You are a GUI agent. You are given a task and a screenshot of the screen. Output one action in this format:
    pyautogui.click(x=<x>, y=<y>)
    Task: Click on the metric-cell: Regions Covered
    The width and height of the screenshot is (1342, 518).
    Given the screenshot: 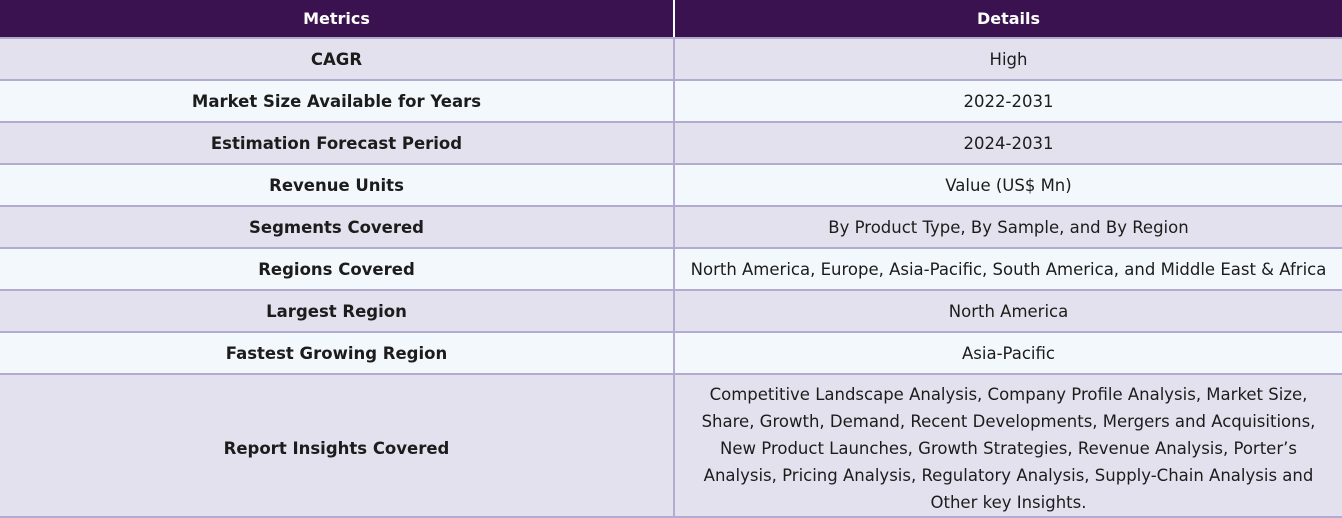 What is the action you would take?
    pyautogui.click(x=337, y=269)
    